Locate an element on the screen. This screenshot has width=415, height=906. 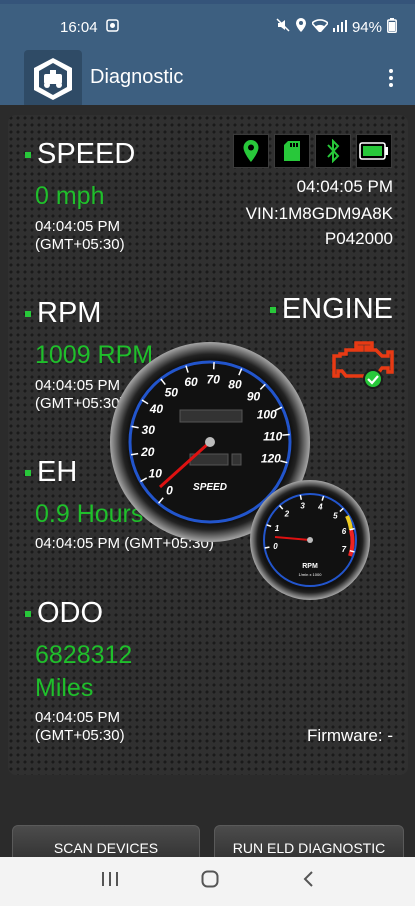
speedometer-tick-label: 50 is located at coordinates (172, 392).